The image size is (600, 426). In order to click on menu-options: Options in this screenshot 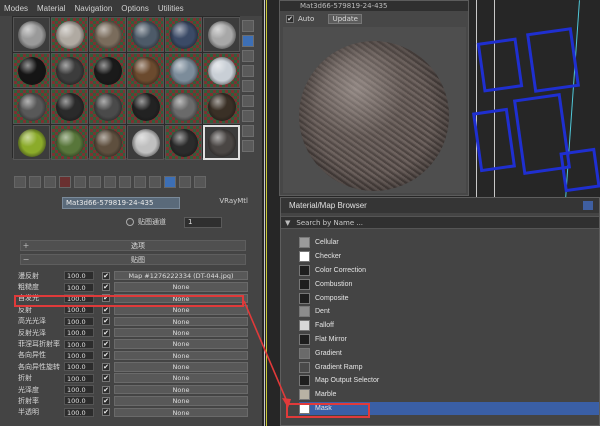, I will do `click(135, 8)`.